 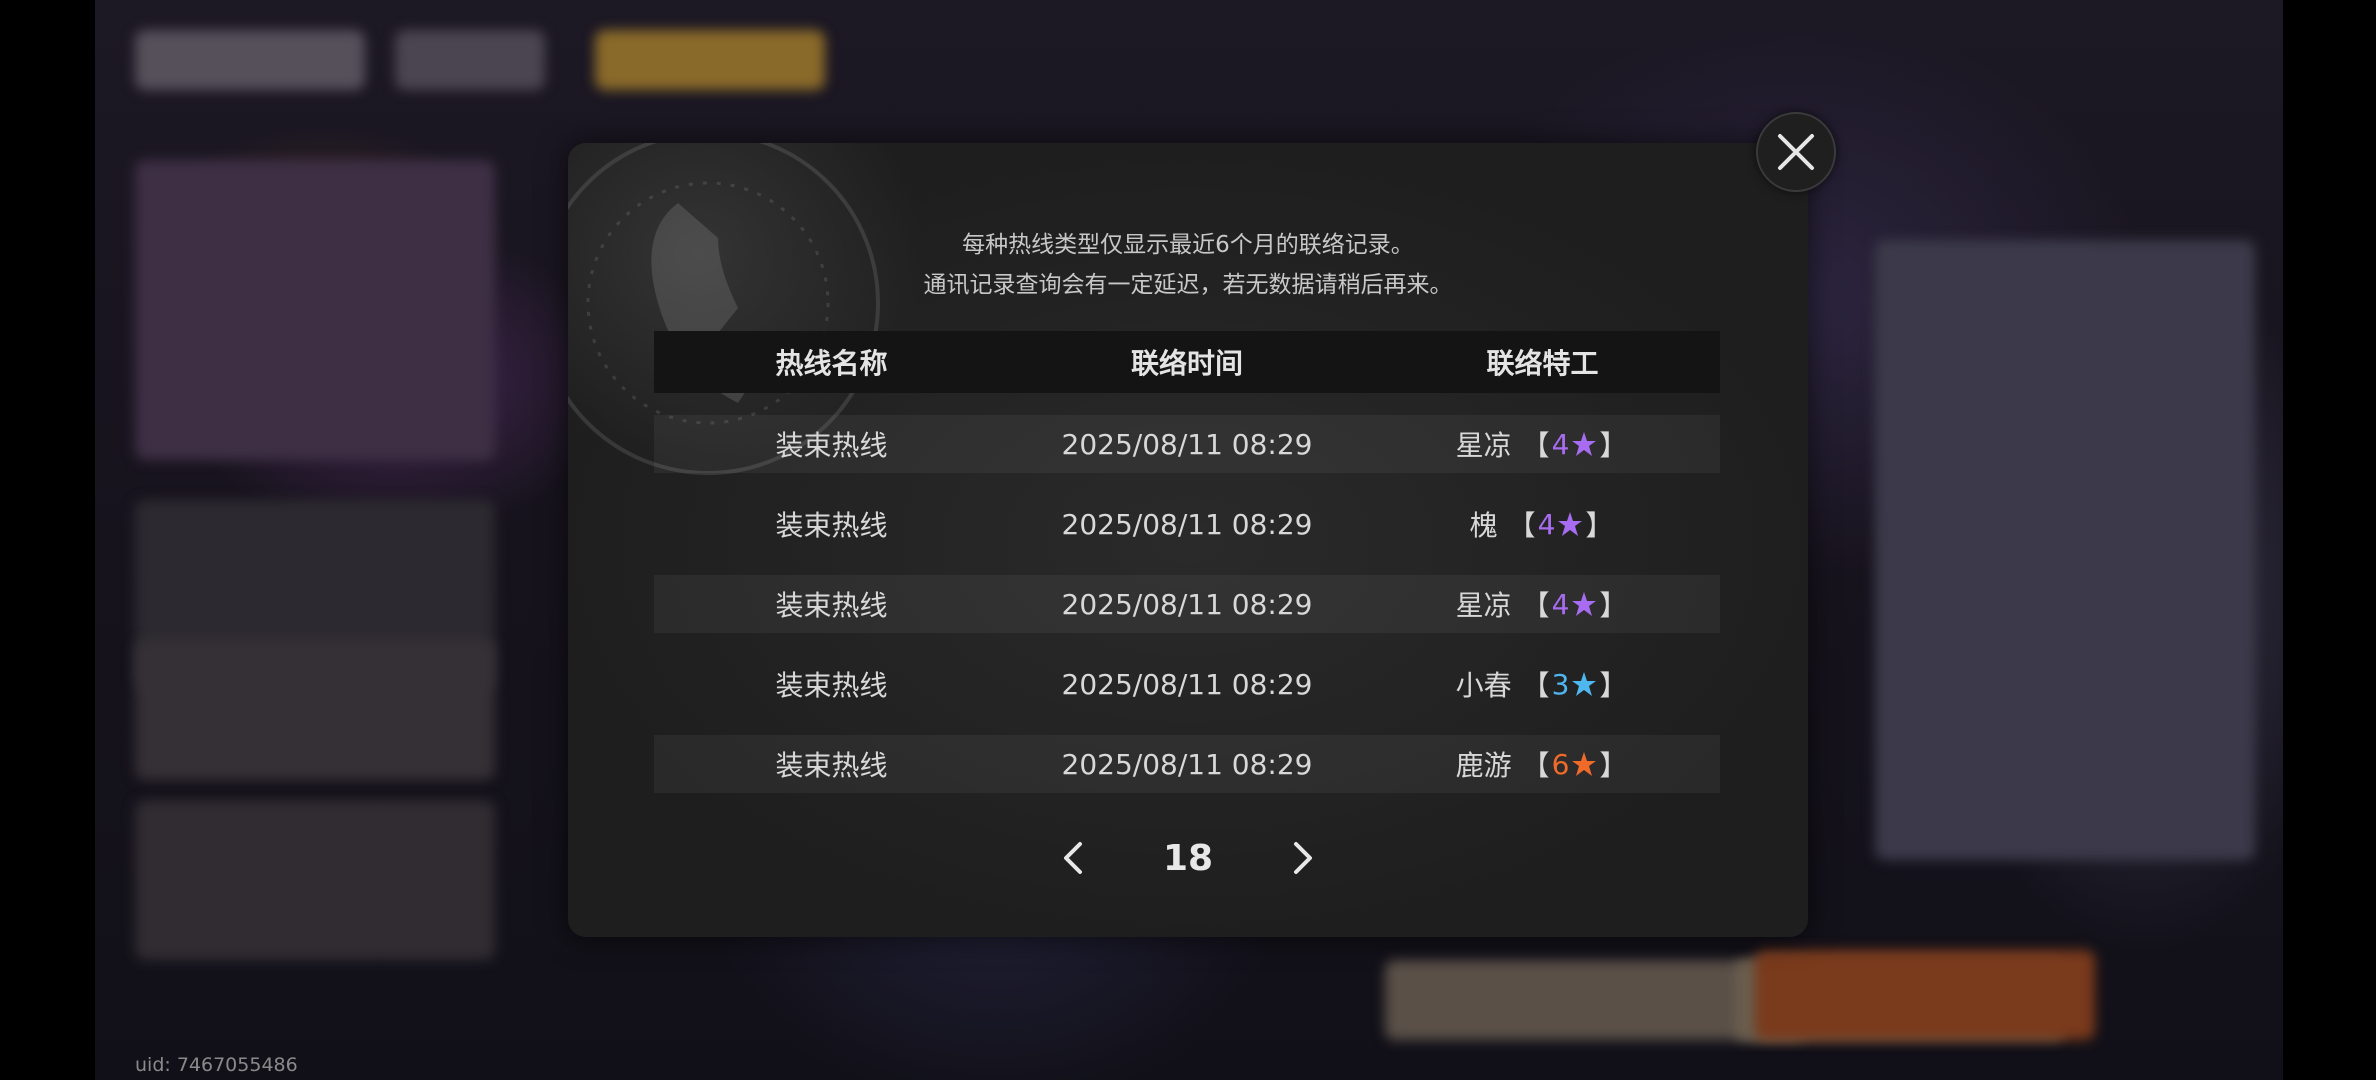 What do you see at coordinates (1560, 764) in the screenshot?
I see `rank-number: 6` at bounding box center [1560, 764].